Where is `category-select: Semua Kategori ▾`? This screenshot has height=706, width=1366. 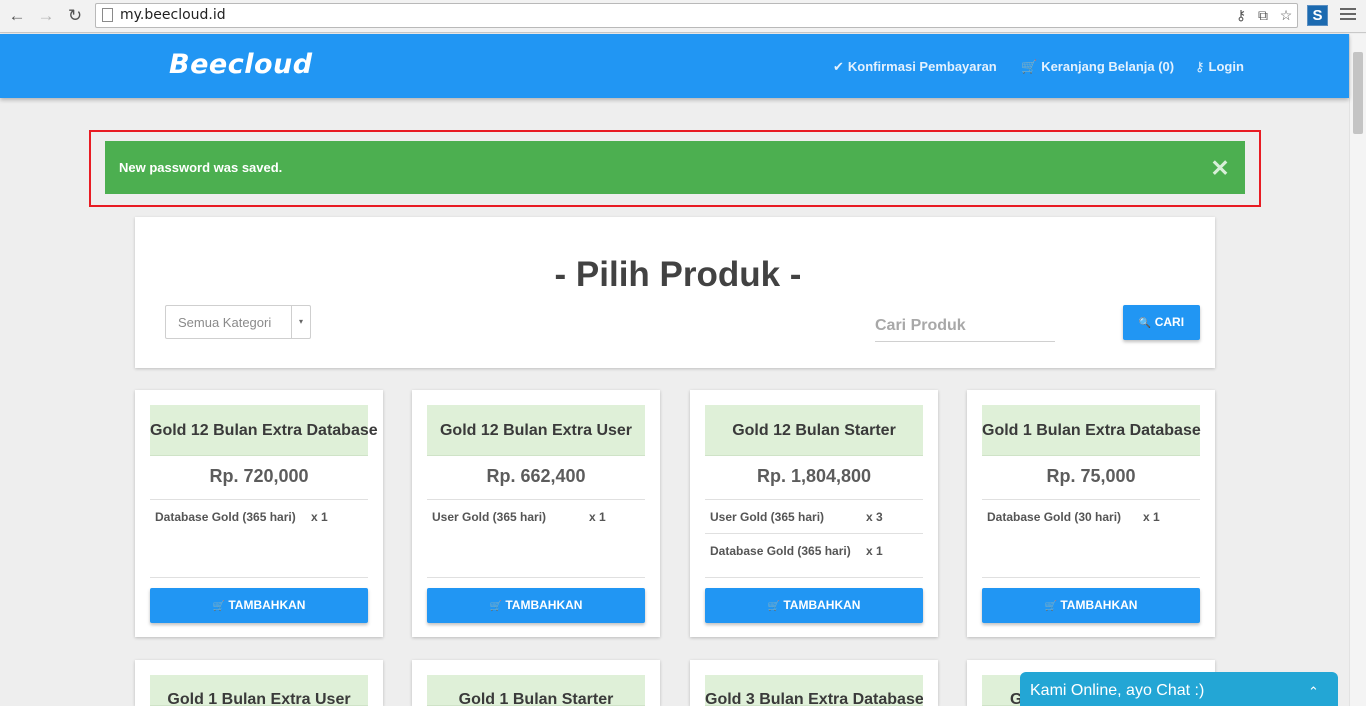 category-select: Semua Kategori ▾ is located at coordinates (238, 322).